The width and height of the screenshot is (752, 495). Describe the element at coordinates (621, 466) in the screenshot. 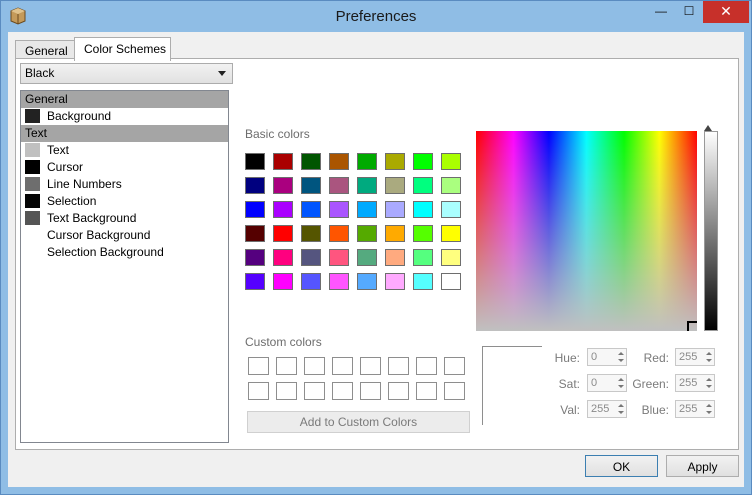

I see `ok-button: OK` at that location.